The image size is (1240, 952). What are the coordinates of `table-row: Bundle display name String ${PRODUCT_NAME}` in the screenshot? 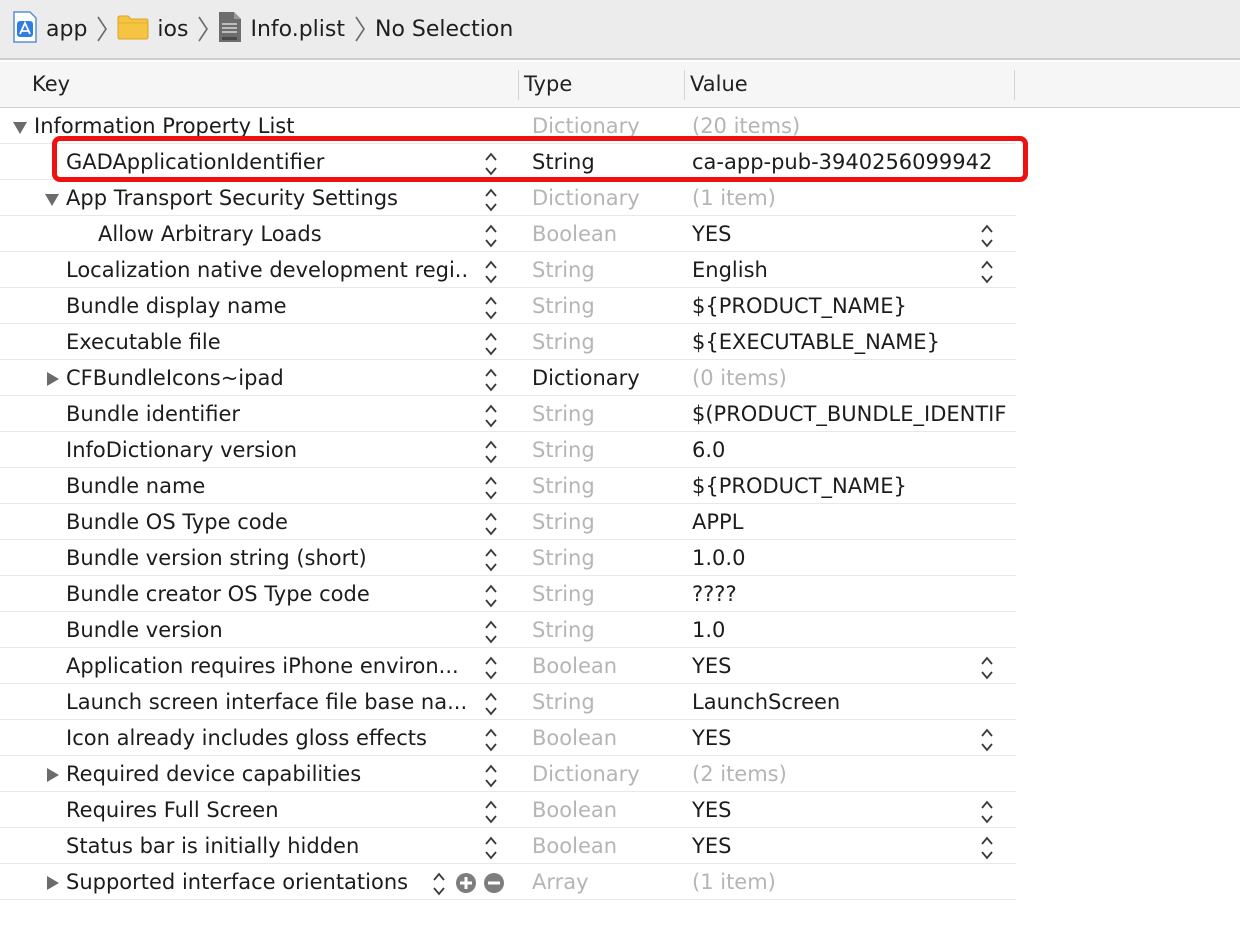 It's located at (620, 306).